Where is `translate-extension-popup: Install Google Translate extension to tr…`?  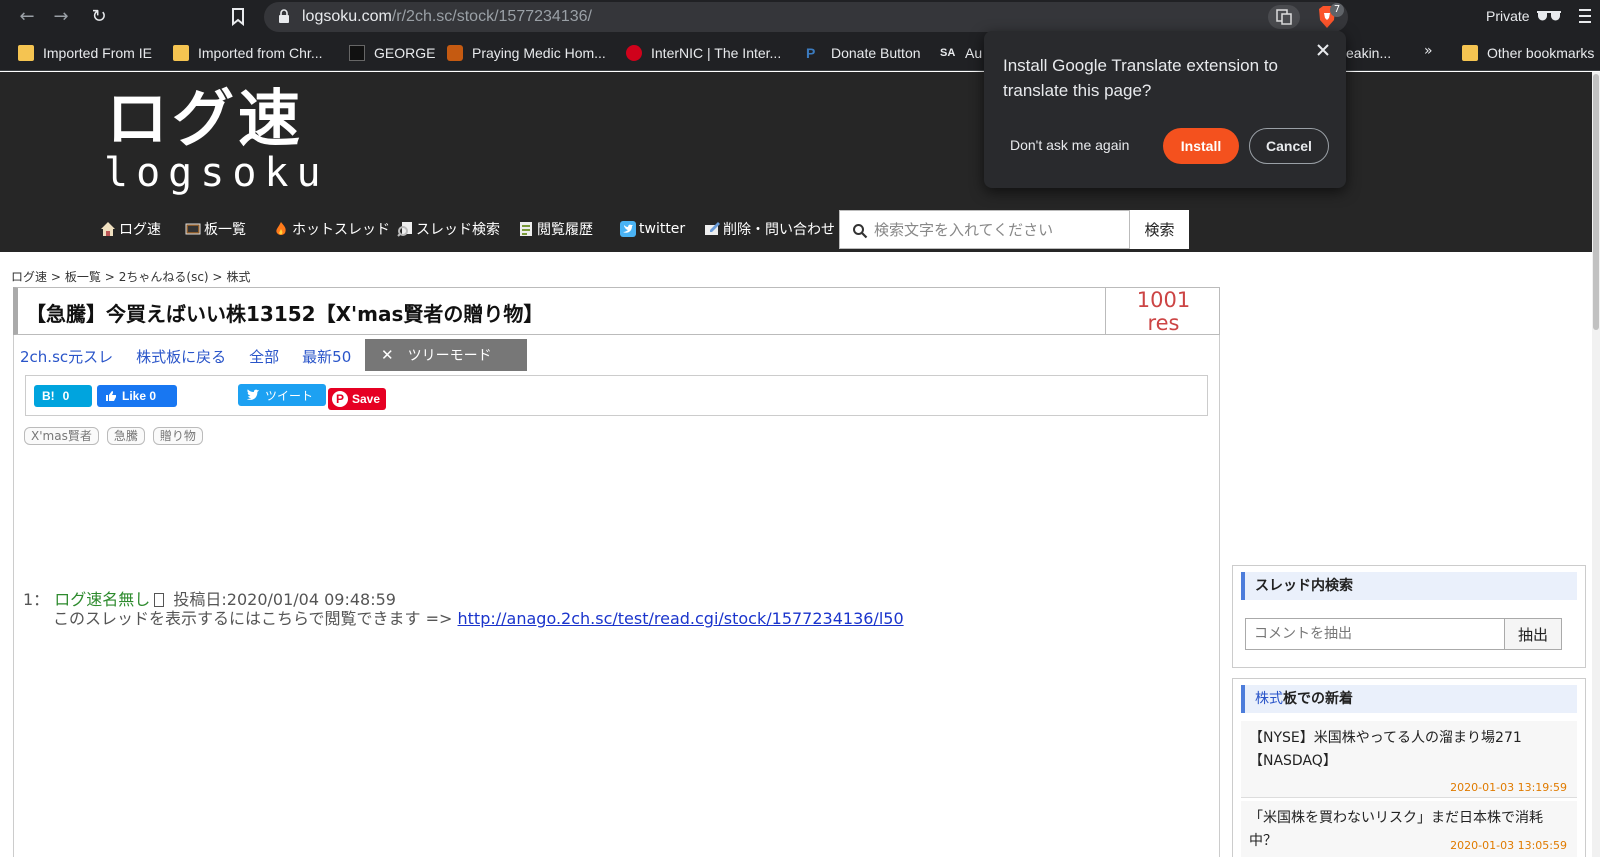
translate-extension-popup: Install Google Translate extension to tr… is located at coordinates (1165, 109).